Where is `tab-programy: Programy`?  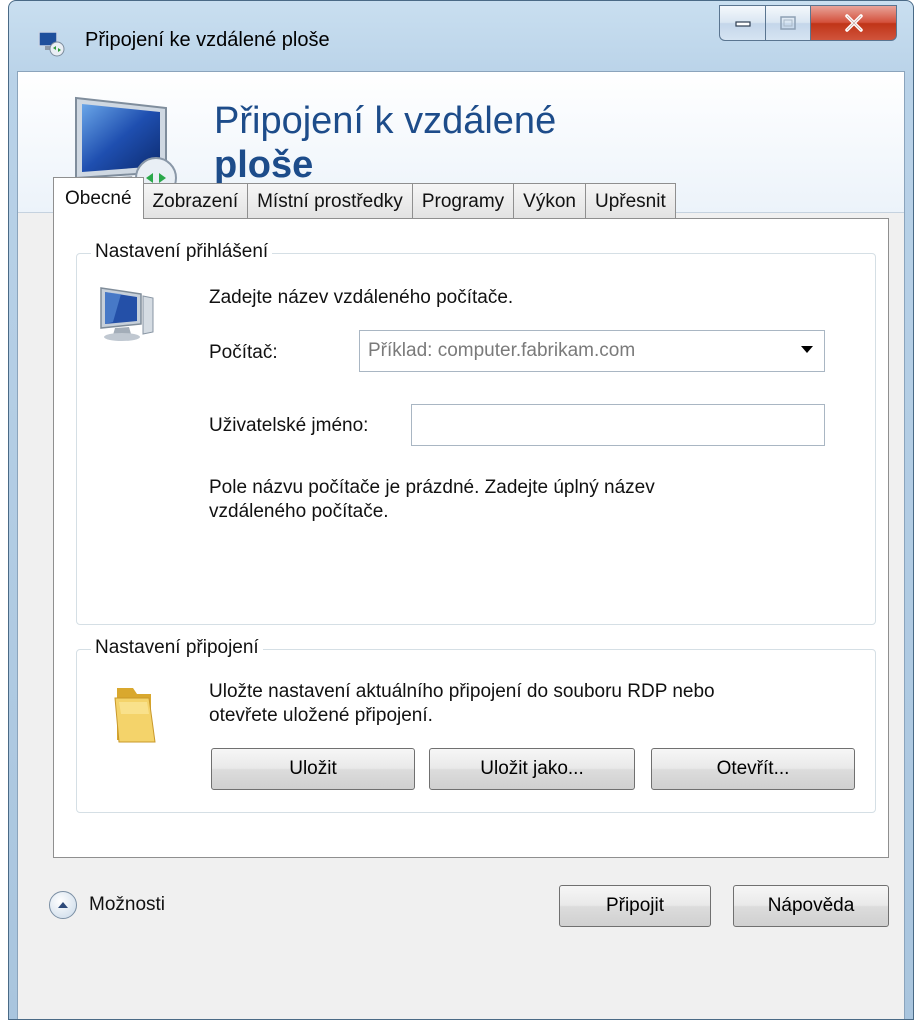 tab-programy: Programy is located at coordinates (463, 201).